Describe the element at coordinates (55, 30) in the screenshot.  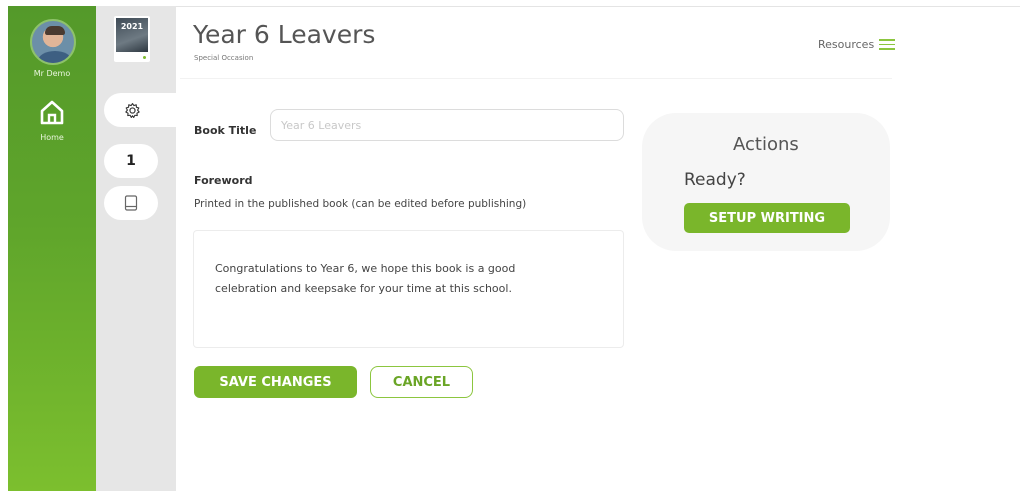
I see `avatar-hair` at that location.